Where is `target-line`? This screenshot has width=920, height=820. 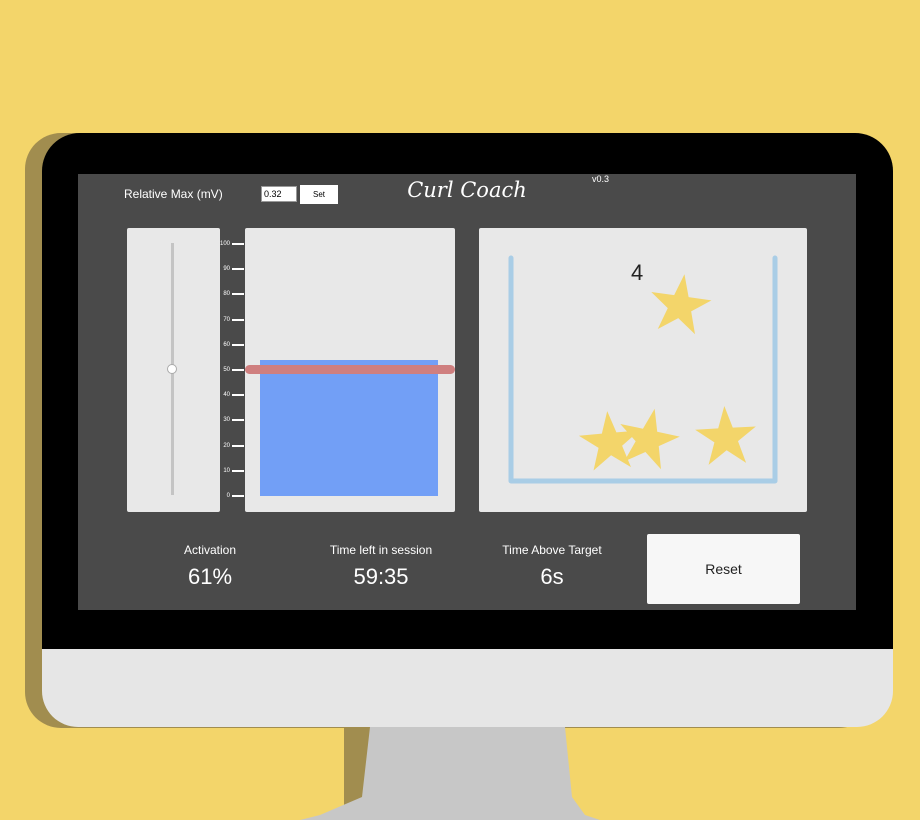 target-line is located at coordinates (350, 369).